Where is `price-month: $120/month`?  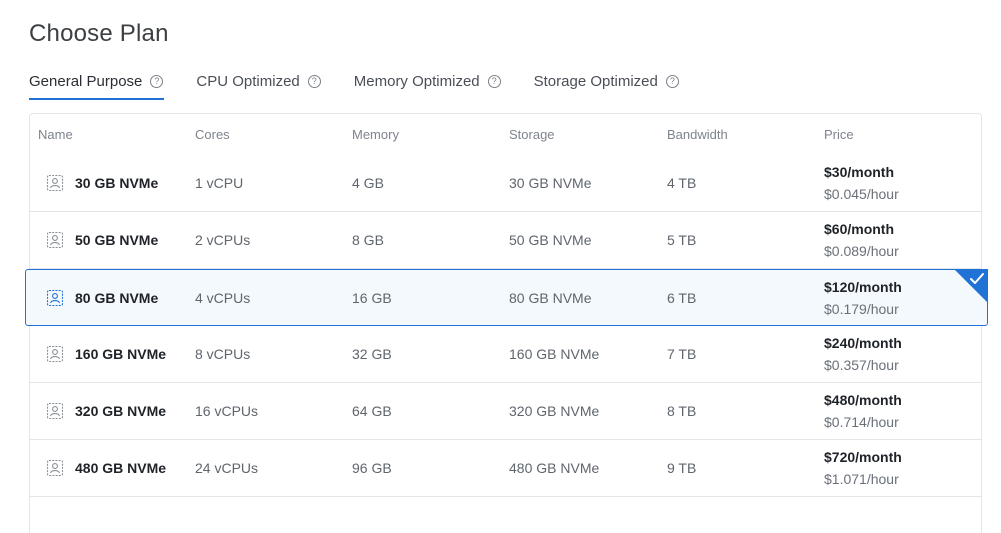 price-month: $120/month is located at coordinates (863, 286).